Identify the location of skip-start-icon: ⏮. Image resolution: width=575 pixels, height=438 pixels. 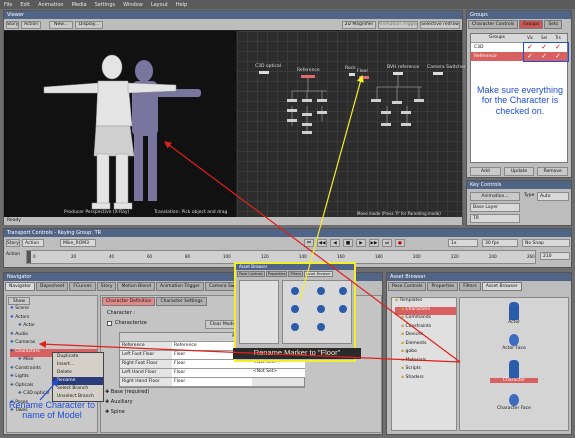
(309, 243).